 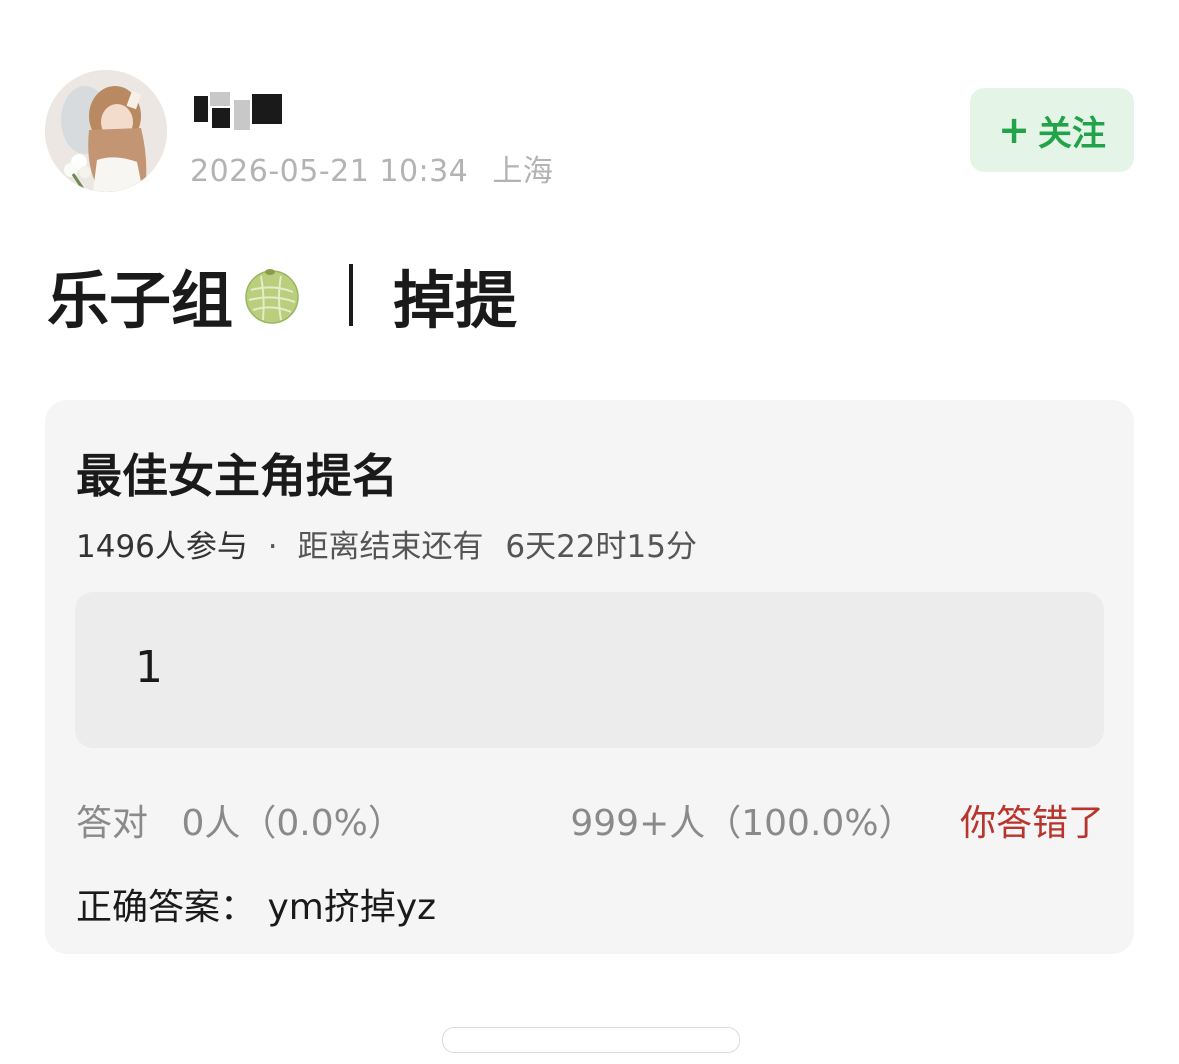 What do you see at coordinates (1031, 823) in the screenshot?
I see `wrong-answer-label: 你答错了` at bounding box center [1031, 823].